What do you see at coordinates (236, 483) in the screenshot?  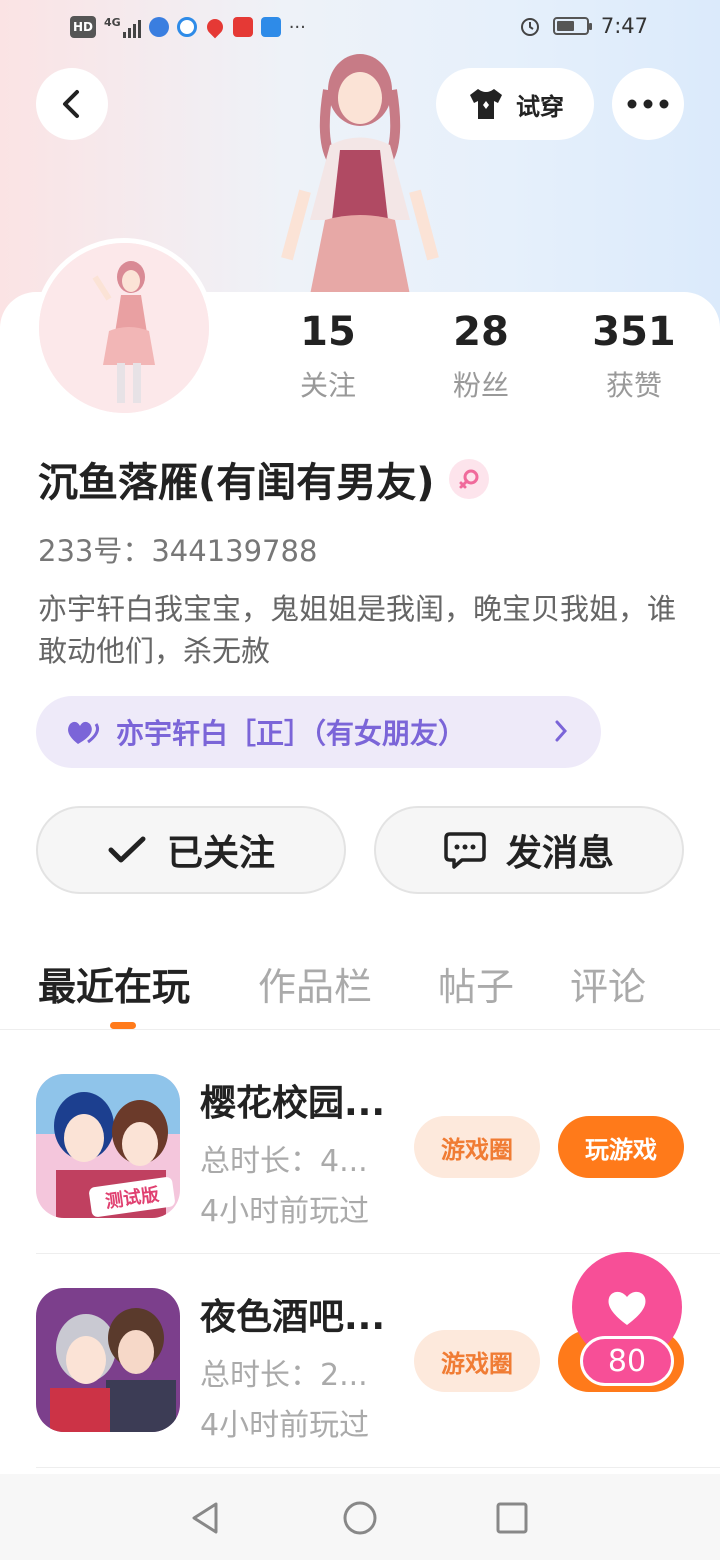 I see `username: 沉鱼落雁(有闺有男友)` at bounding box center [236, 483].